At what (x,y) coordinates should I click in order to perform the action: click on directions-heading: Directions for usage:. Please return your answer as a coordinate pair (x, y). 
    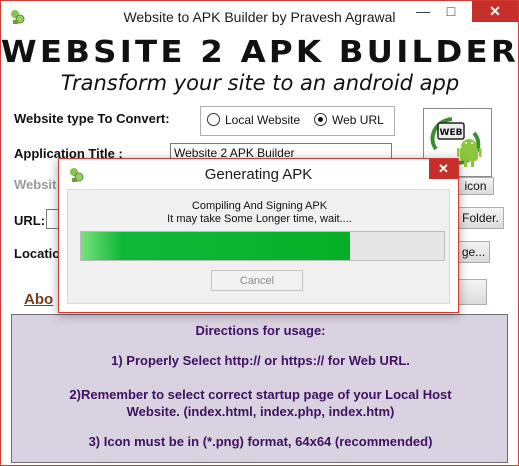
    Looking at the image, I should click on (260, 330).